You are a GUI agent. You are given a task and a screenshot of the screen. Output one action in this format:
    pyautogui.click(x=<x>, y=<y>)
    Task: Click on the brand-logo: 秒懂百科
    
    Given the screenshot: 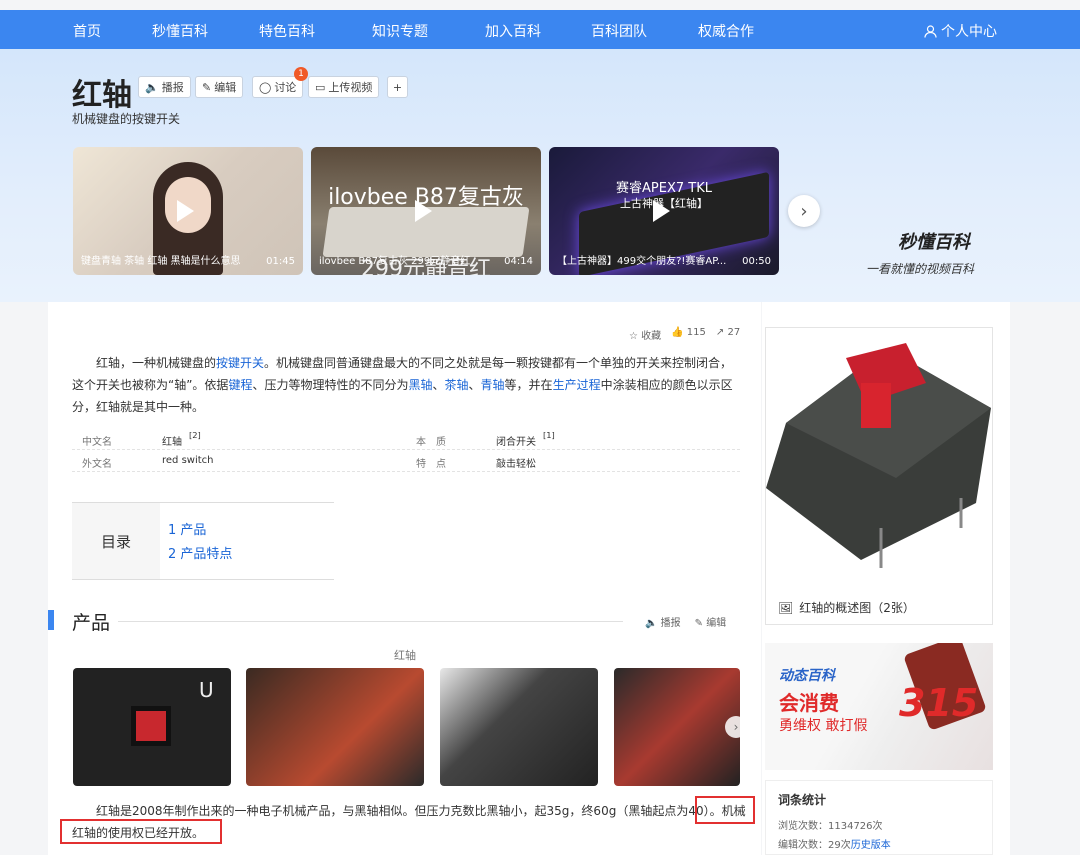 What is the action you would take?
    pyautogui.click(x=934, y=242)
    